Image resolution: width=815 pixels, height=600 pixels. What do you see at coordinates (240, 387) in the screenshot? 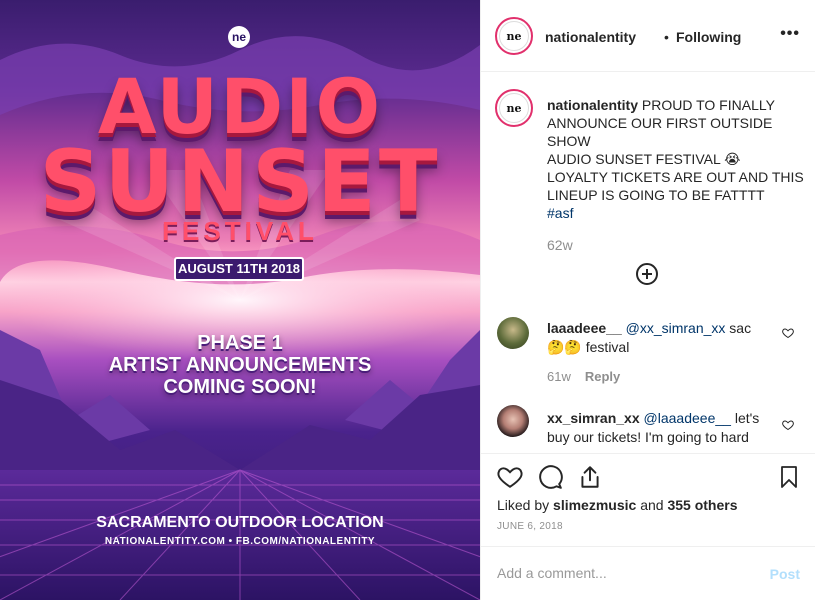
I see `poster-phase-line: COMING SOON!` at bounding box center [240, 387].